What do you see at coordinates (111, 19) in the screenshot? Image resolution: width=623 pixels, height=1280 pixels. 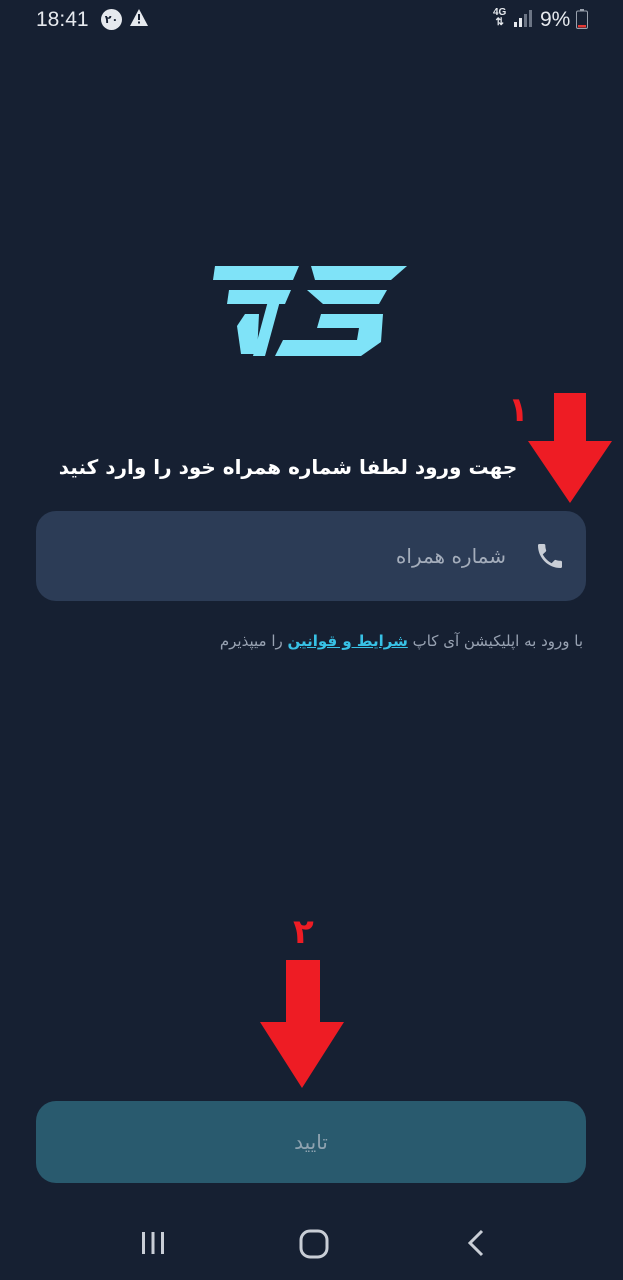 I see `notification-badge: ۲۰` at bounding box center [111, 19].